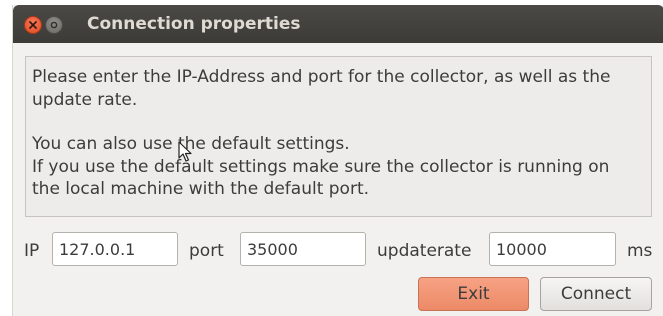 The image size is (663, 316). What do you see at coordinates (303, 249) in the screenshot?
I see `port-input` at bounding box center [303, 249].